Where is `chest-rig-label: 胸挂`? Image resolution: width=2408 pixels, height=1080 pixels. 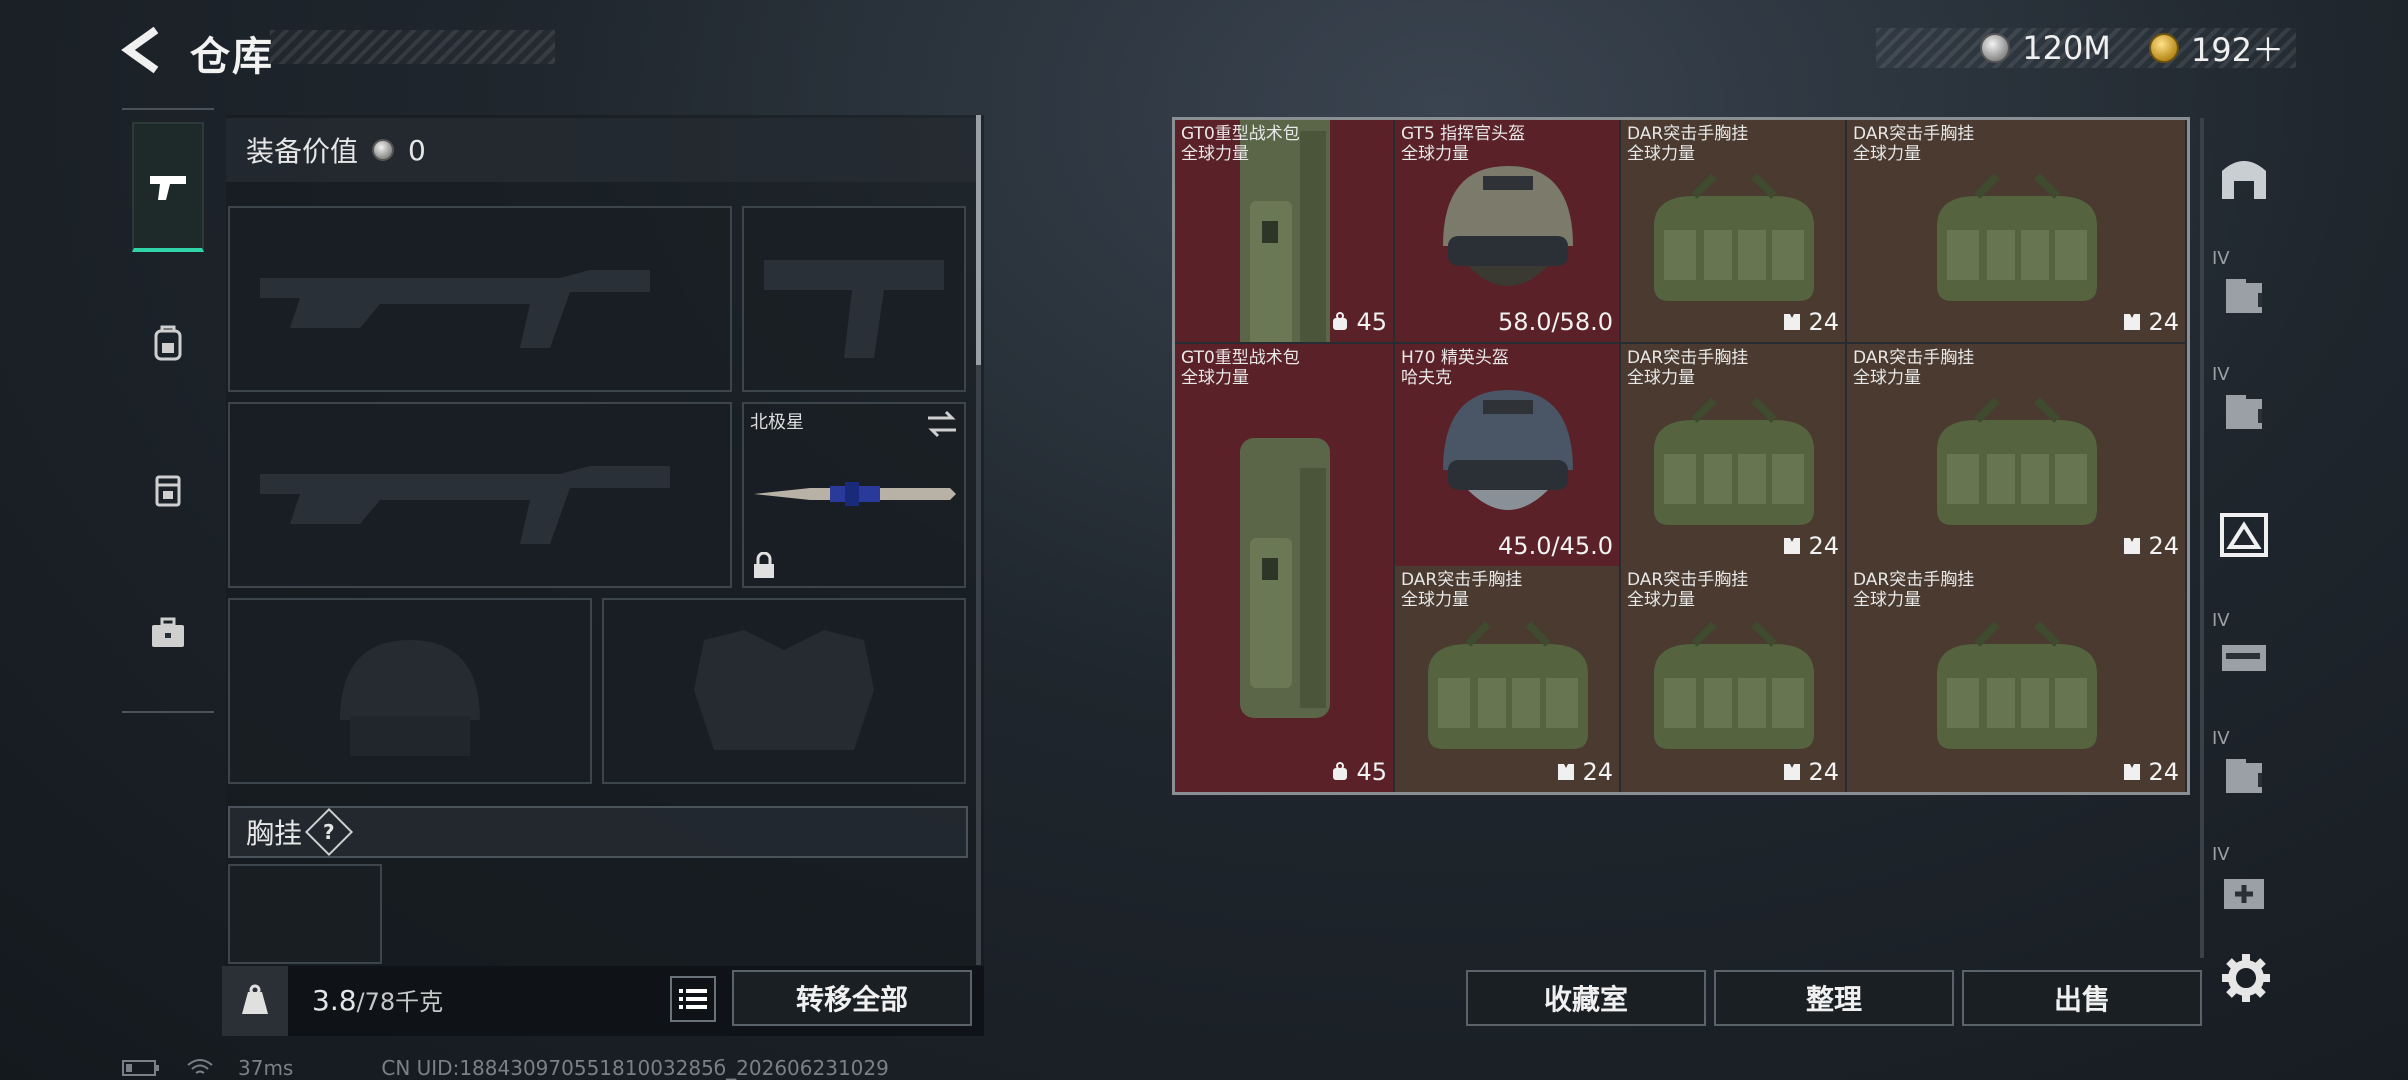 chest-rig-label: 胸挂 is located at coordinates (274, 833).